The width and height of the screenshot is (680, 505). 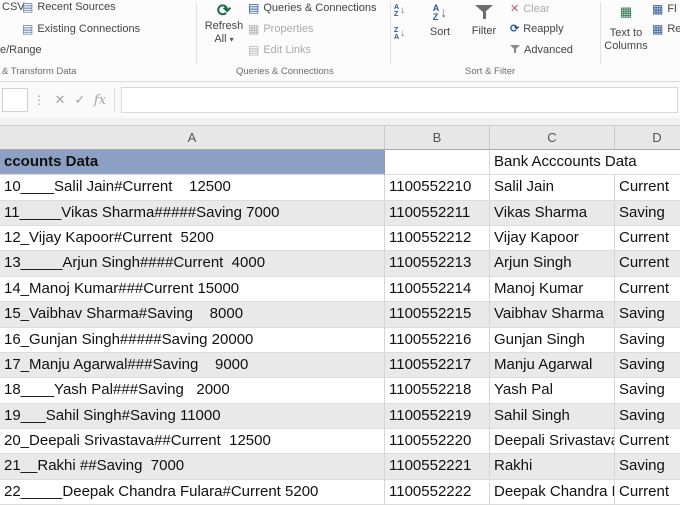 I want to click on sort-az-button: AZ ↓, so click(x=399, y=11).